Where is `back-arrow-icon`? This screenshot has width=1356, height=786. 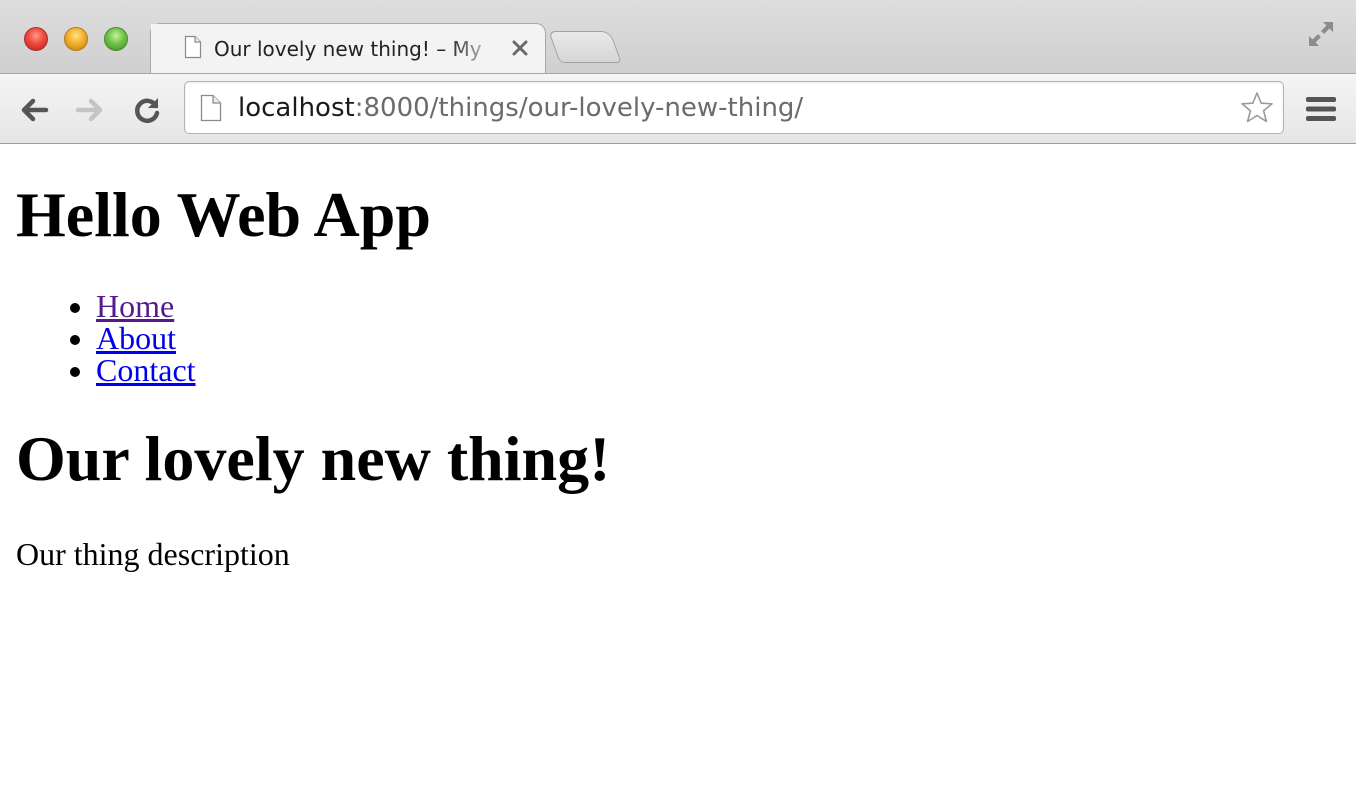 back-arrow-icon is located at coordinates (34, 110).